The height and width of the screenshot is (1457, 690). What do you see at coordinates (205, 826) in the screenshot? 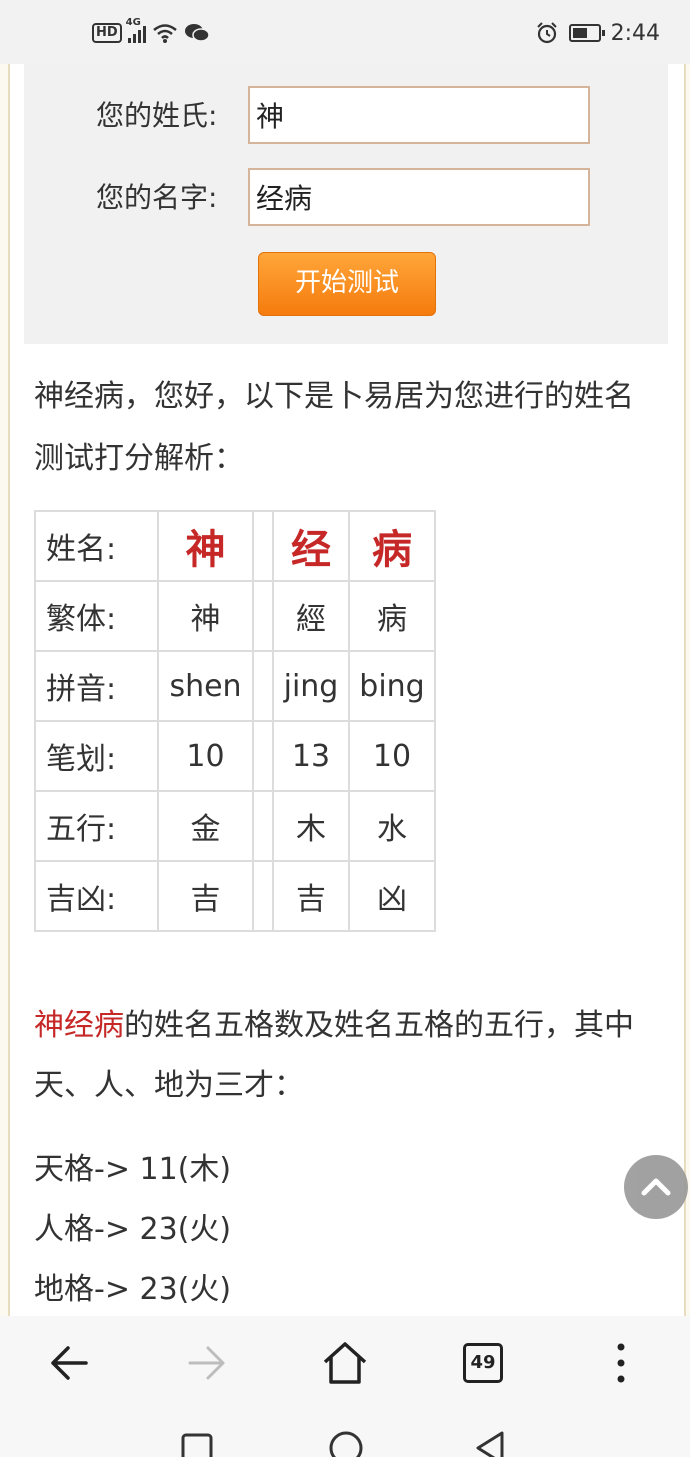
I see `table-cell: 金` at bounding box center [205, 826].